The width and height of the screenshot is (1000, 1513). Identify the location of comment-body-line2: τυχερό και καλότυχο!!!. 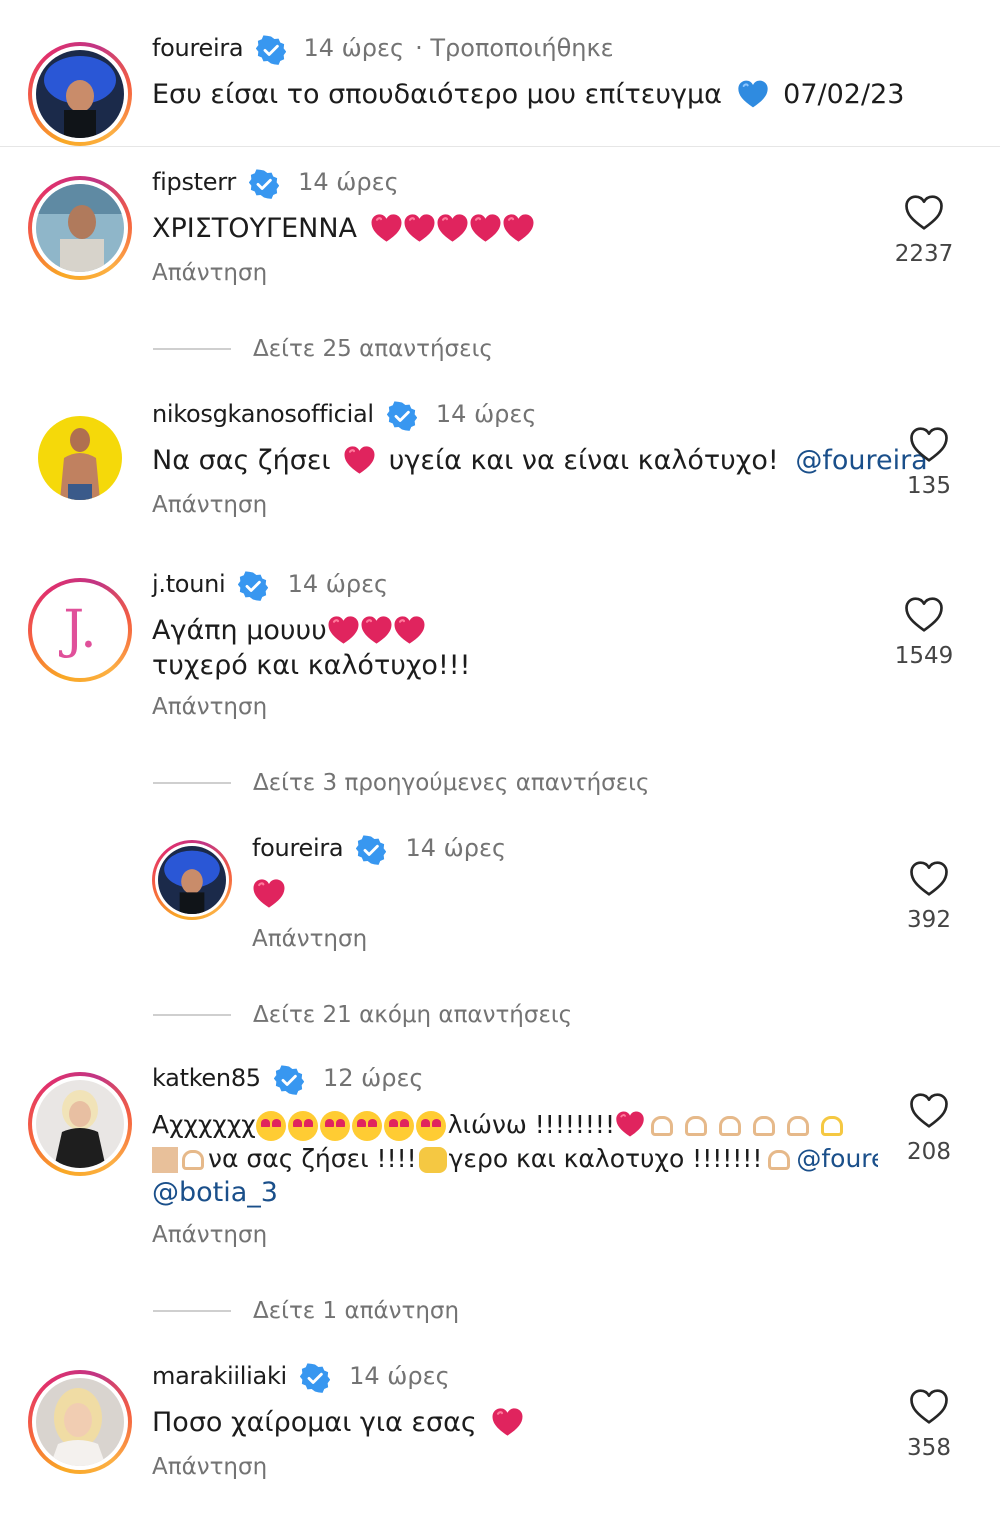
(311, 665).